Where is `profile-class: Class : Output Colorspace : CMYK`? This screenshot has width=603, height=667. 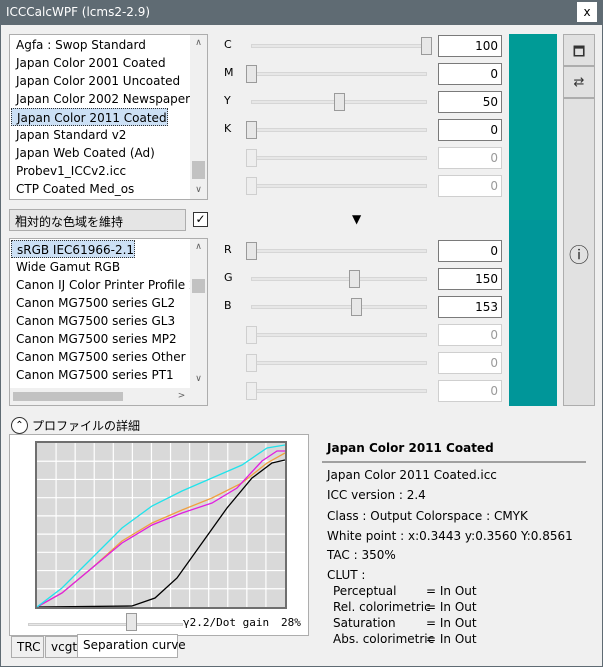
profile-class: Class : Output Colorspace : CMYK is located at coordinates (427, 516).